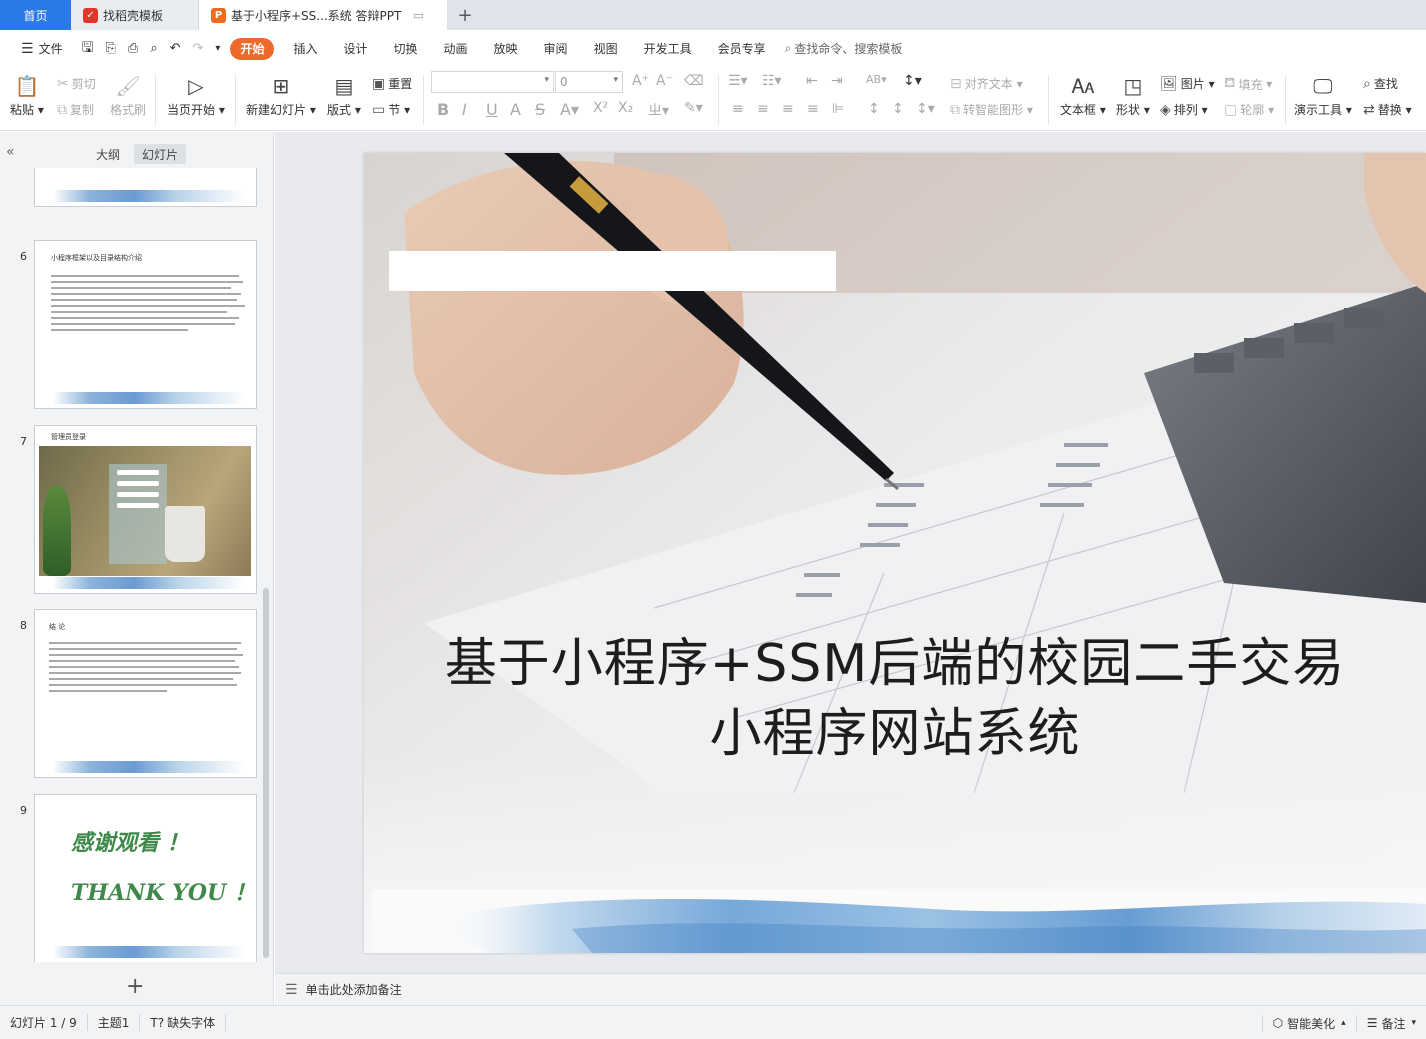  What do you see at coordinates (465, 15) in the screenshot?
I see `new-tab-button: +` at bounding box center [465, 15].